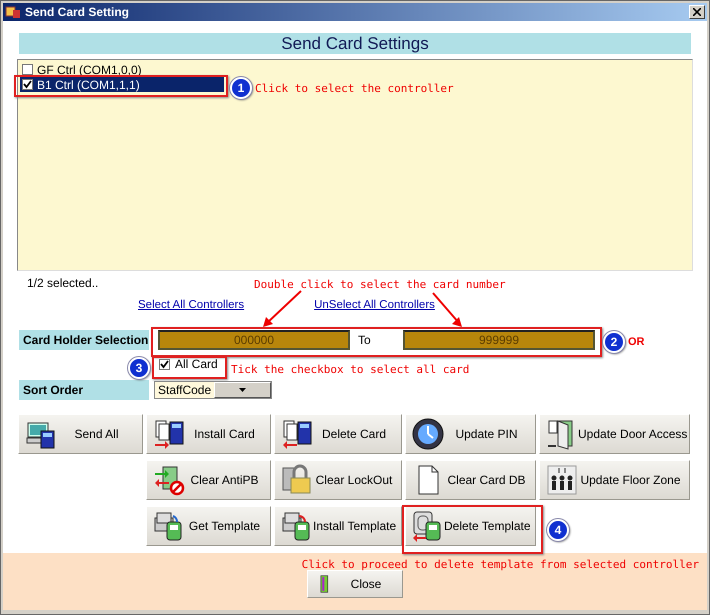  Describe the element at coordinates (562, 480) in the screenshot. I see `people-icon` at that location.